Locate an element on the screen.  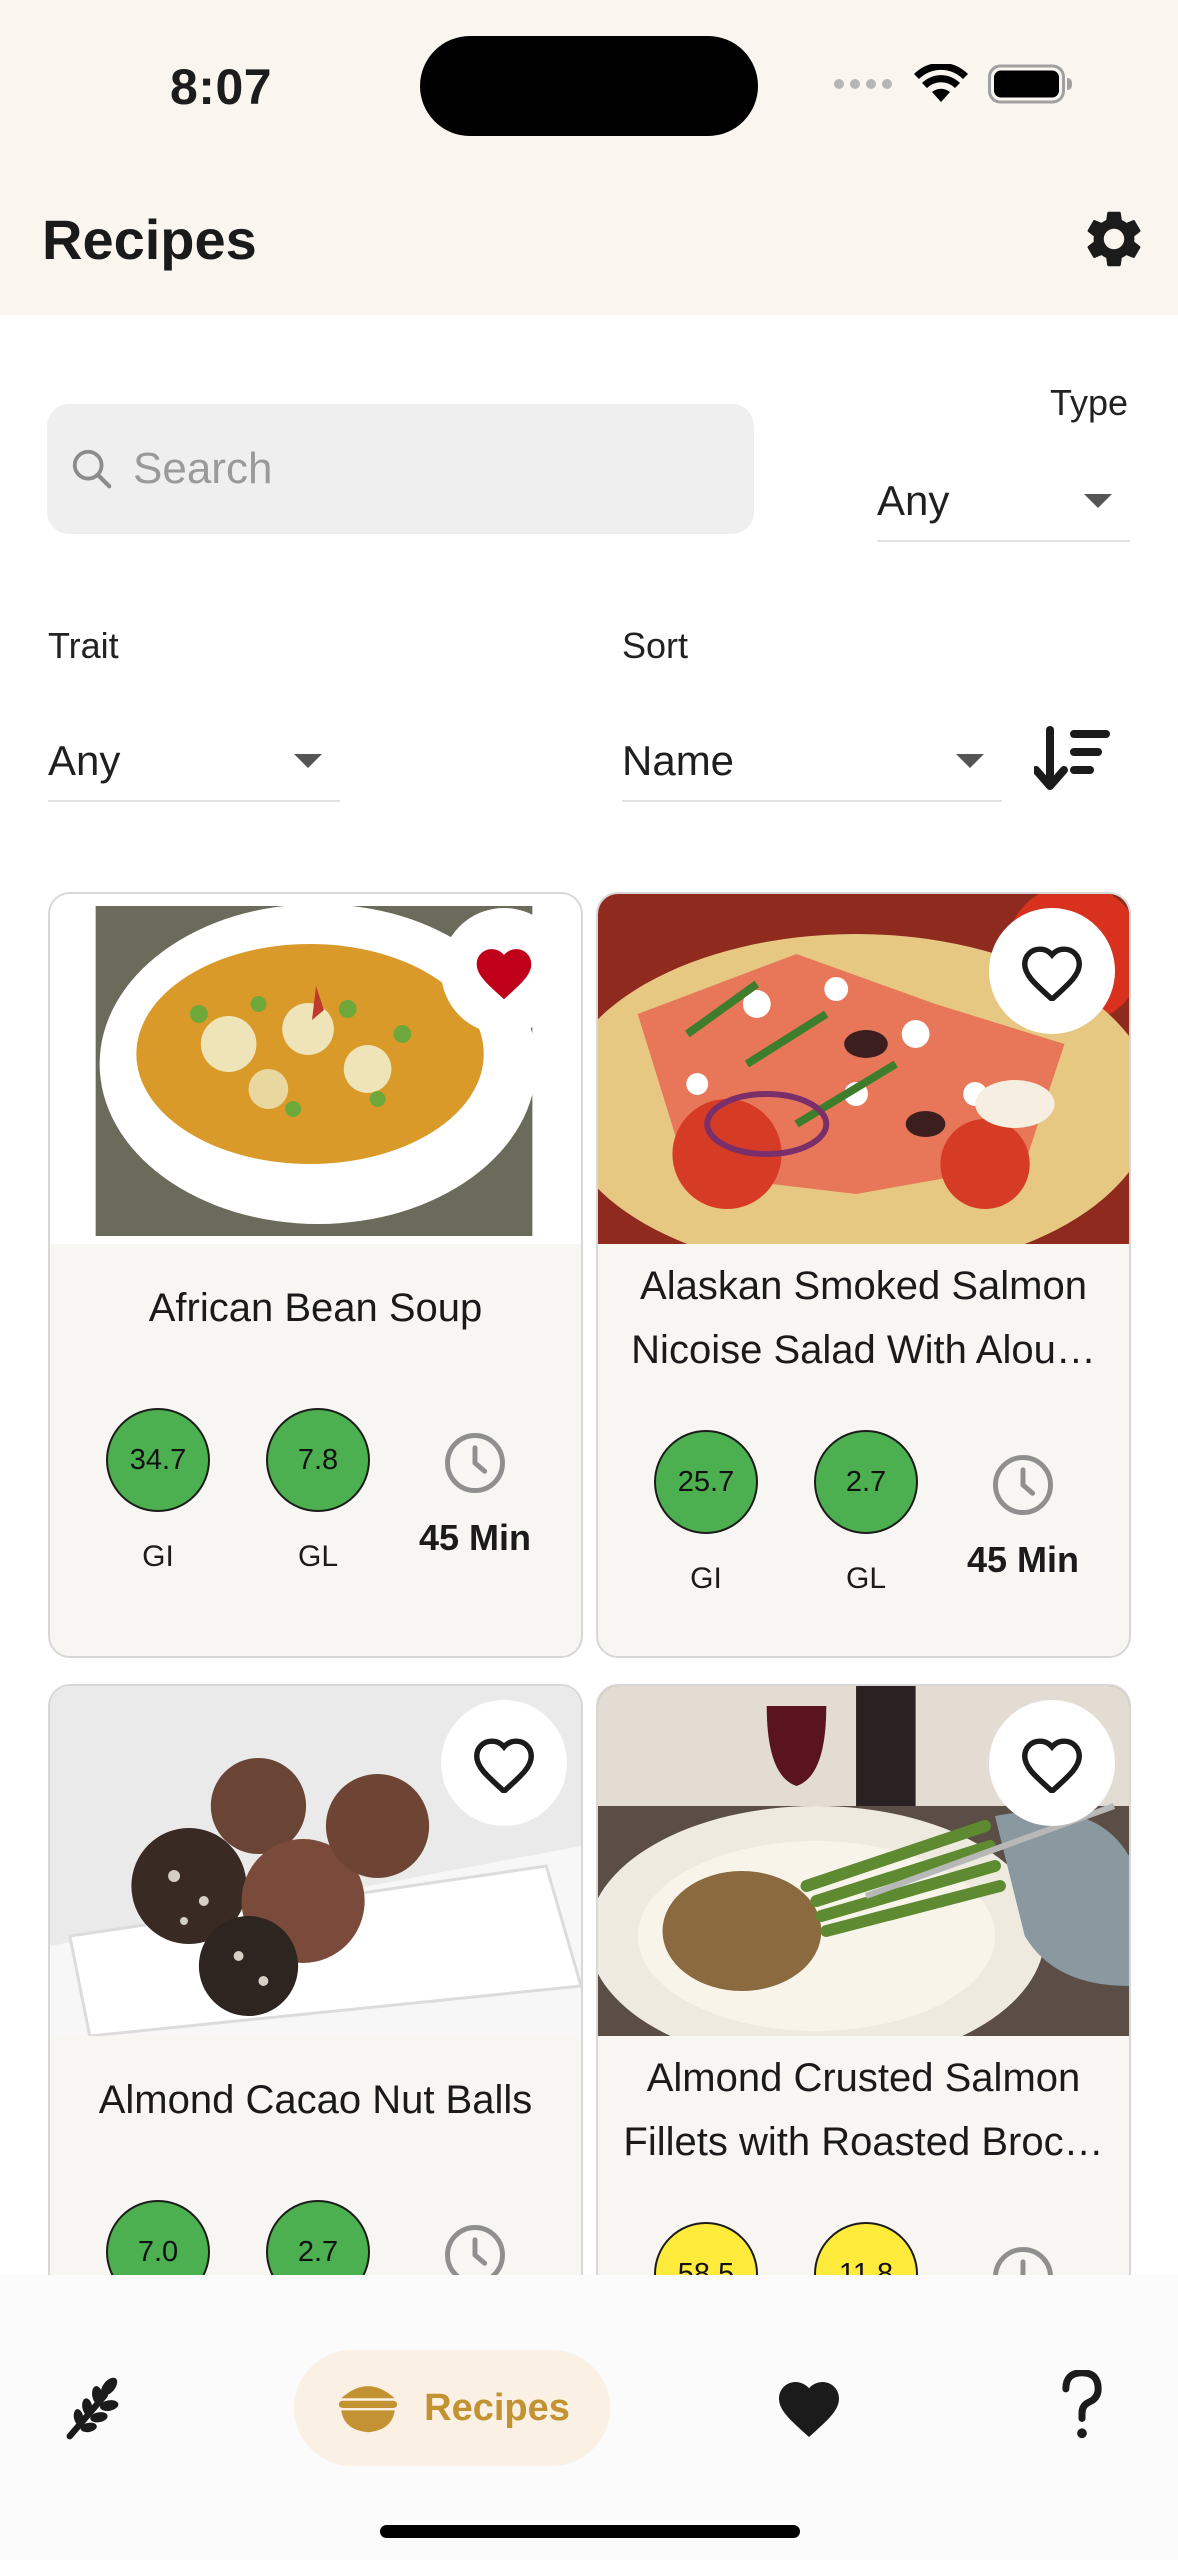
gl-metric: 11.8 is located at coordinates (866, 2248).